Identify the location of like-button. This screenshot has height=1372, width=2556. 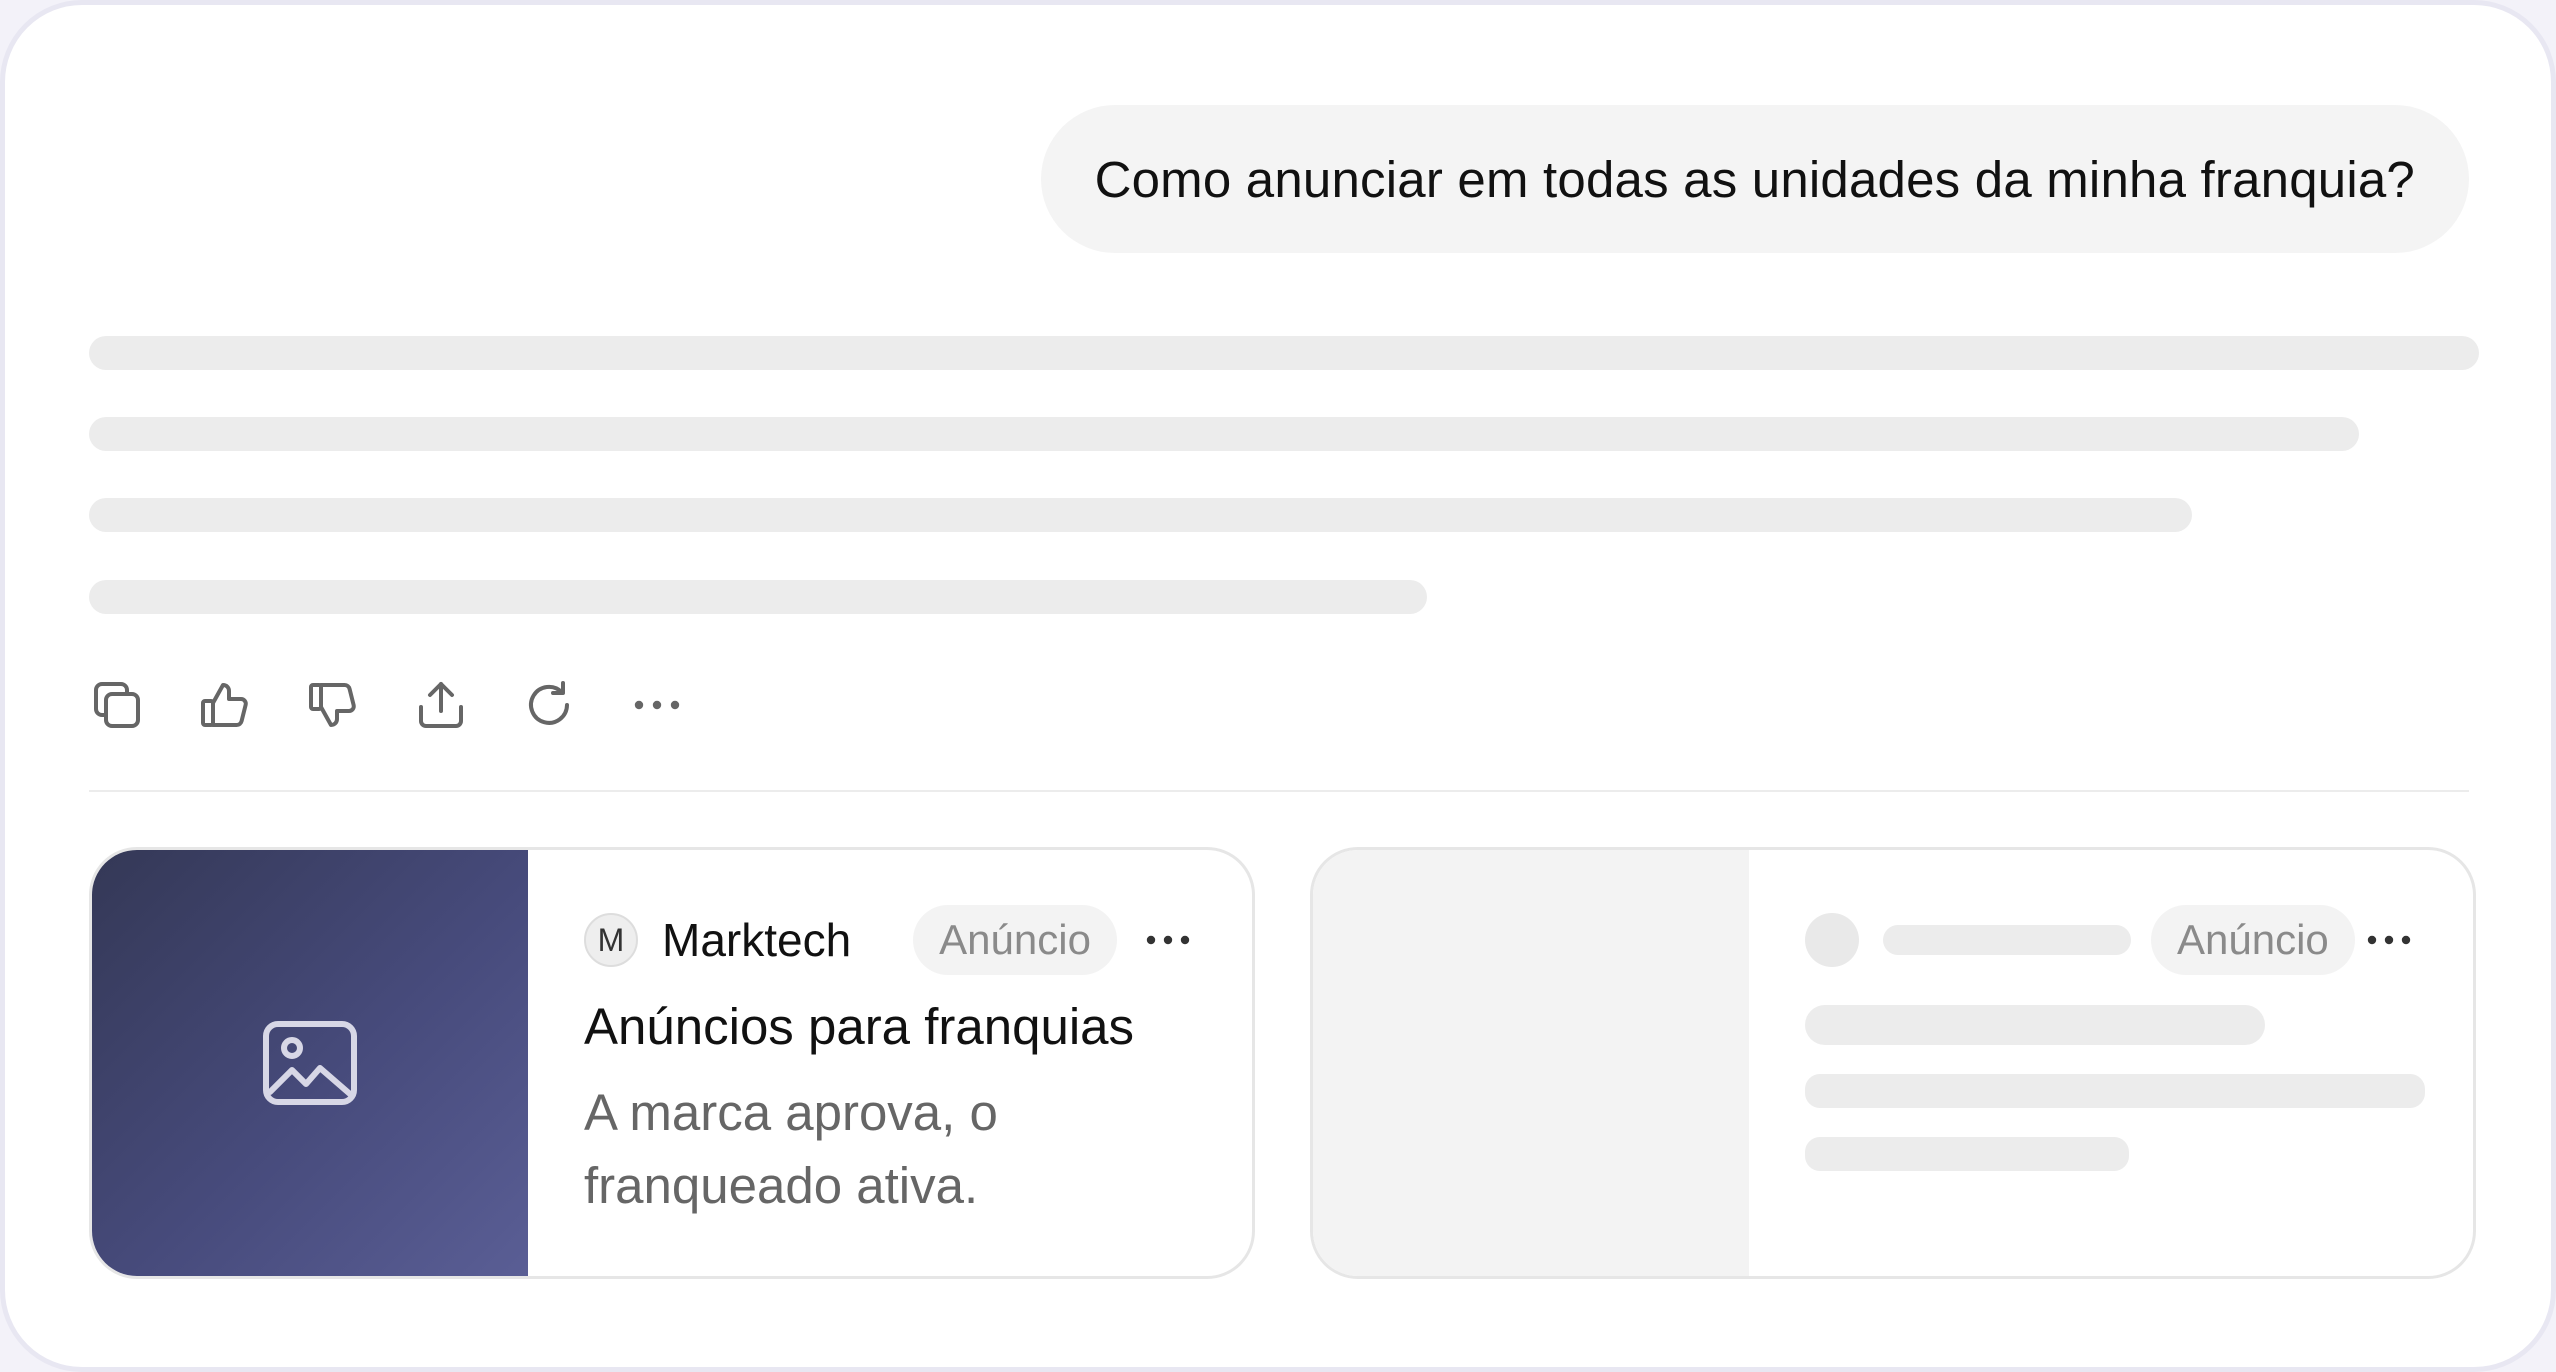
(251, 705).